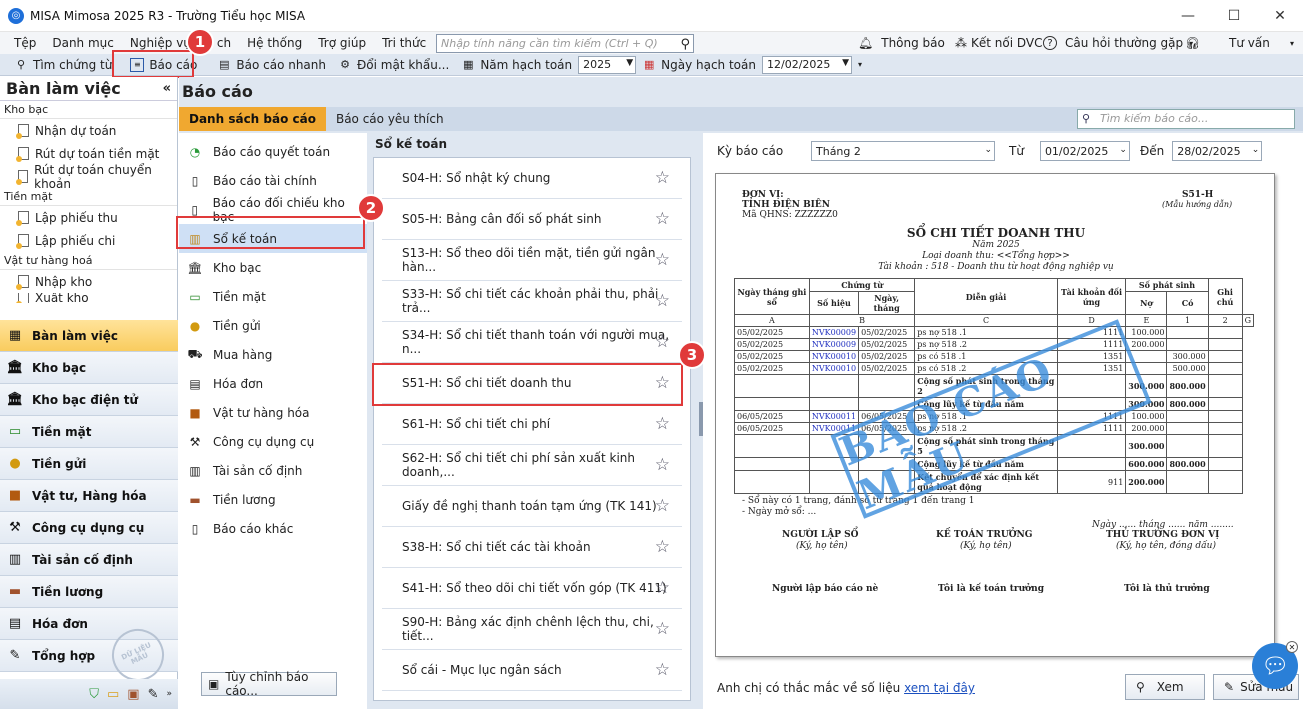 This screenshot has height=709, width=1303. What do you see at coordinates (94, 694) in the screenshot?
I see `shield-icon: ⛉` at bounding box center [94, 694].